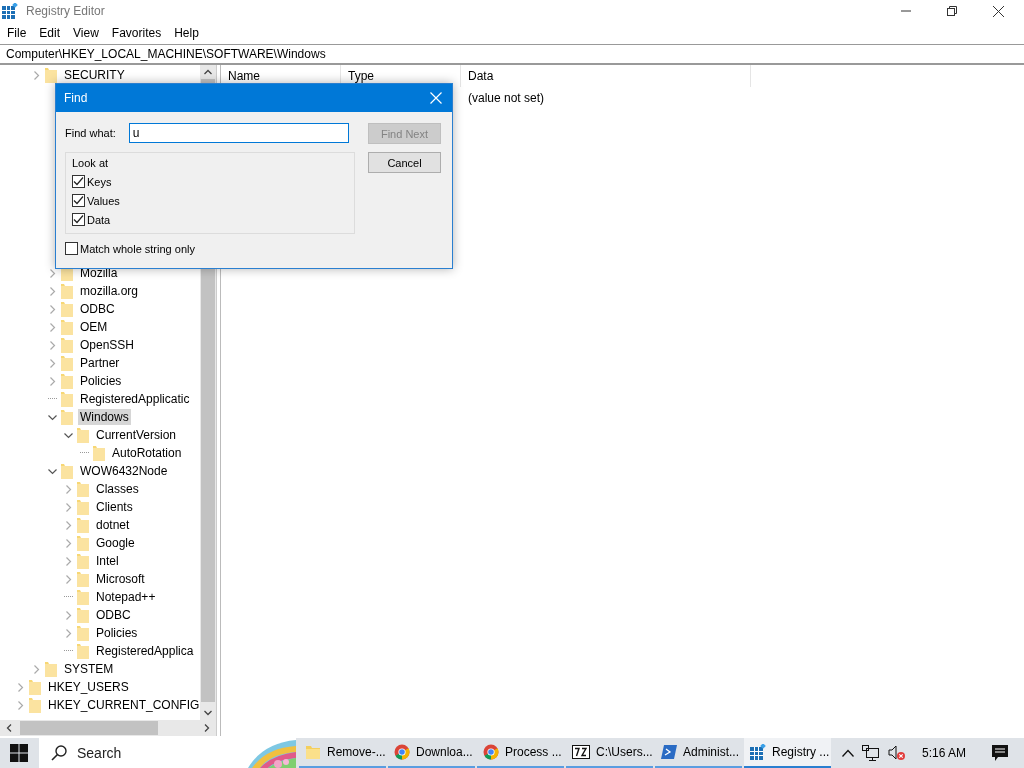 This screenshot has height=768, width=1024. What do you see at coordinates (89, 669) in the screenshot?
I see `tree-item: SYSTEM` at bounding box center [89, 669].